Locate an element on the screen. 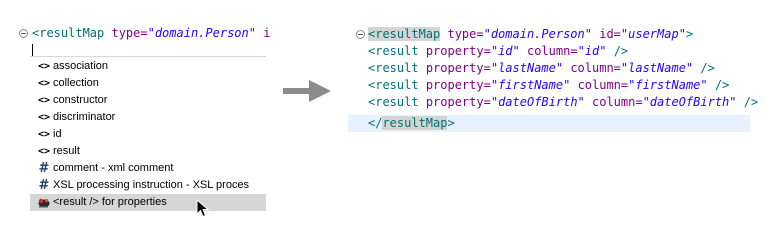 The height and width of the screenshot is (243, 770). code-line-resultmap: <resultMap type="domain.Person" i is located at coordinates (151, 33).